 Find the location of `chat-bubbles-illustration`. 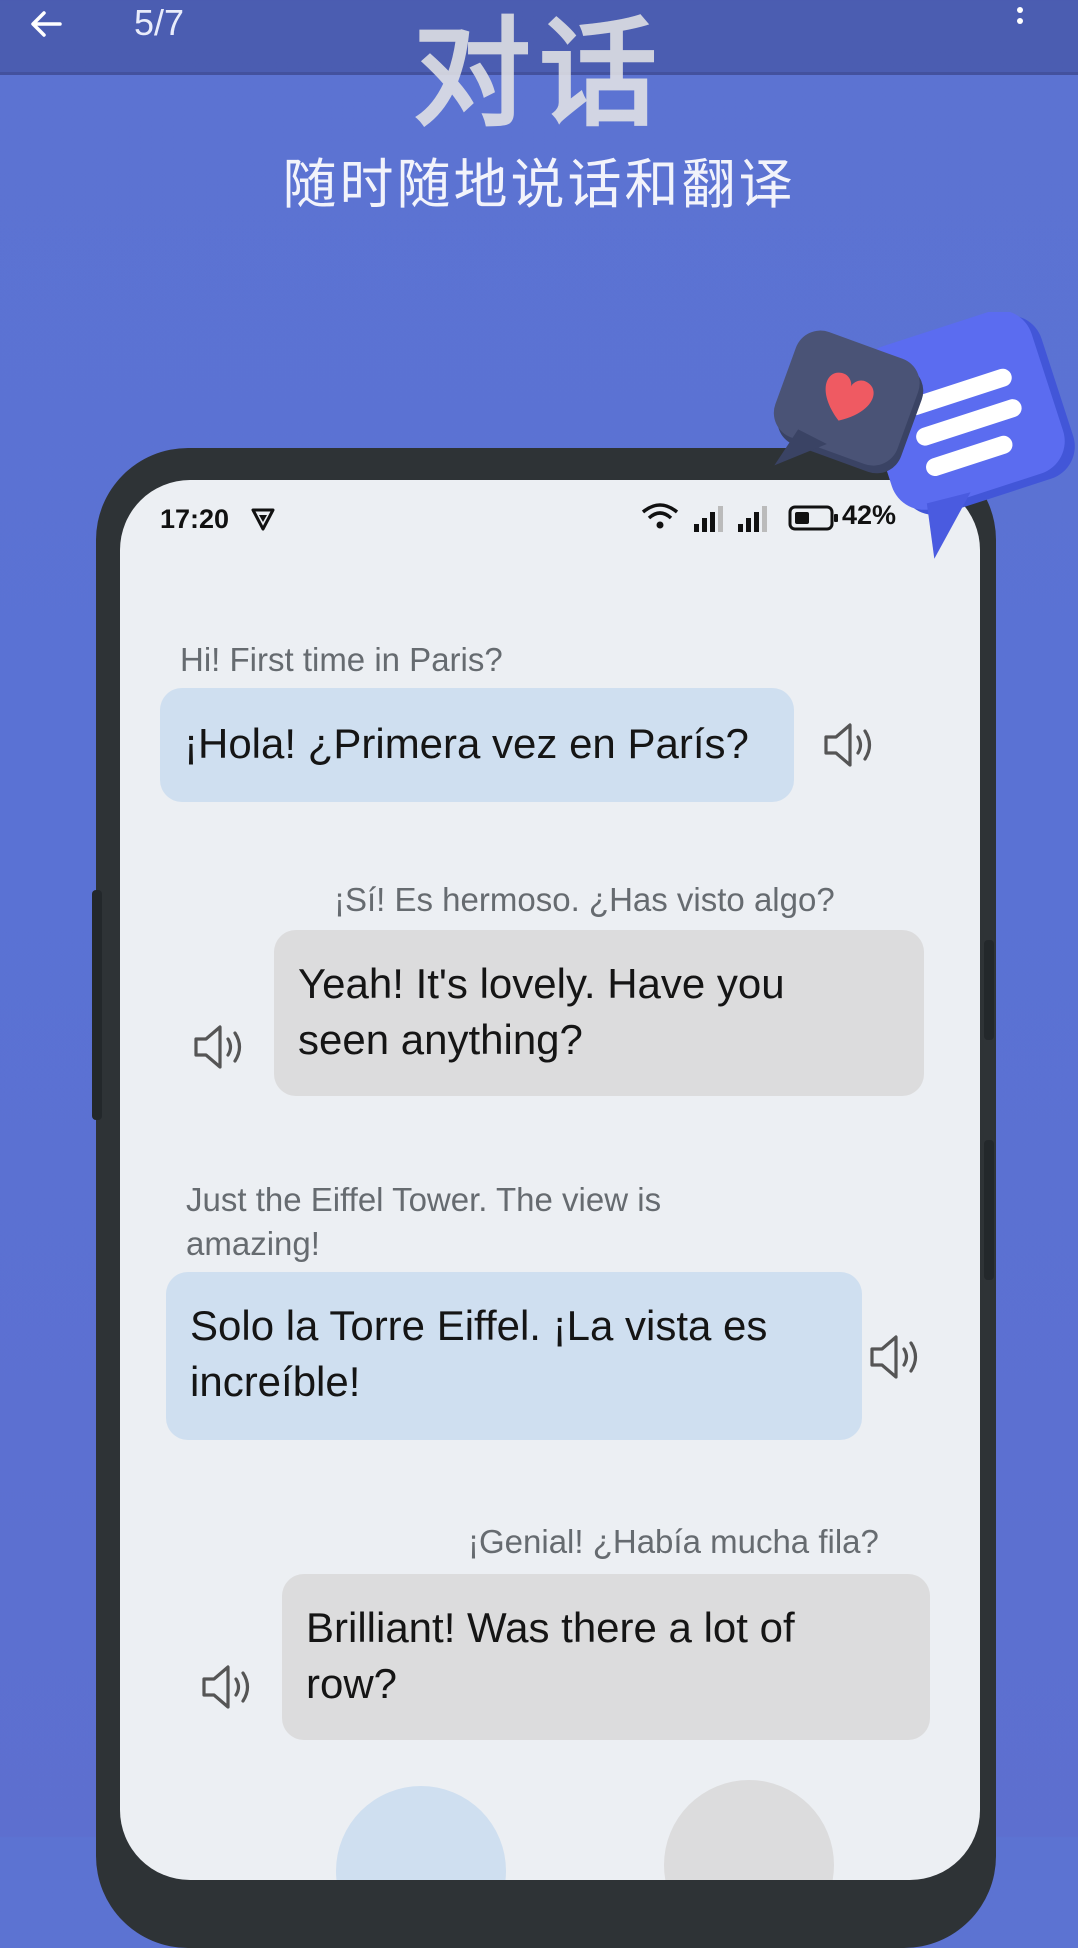

chat-bubbles-illustration is located at coordinates (924, 435).